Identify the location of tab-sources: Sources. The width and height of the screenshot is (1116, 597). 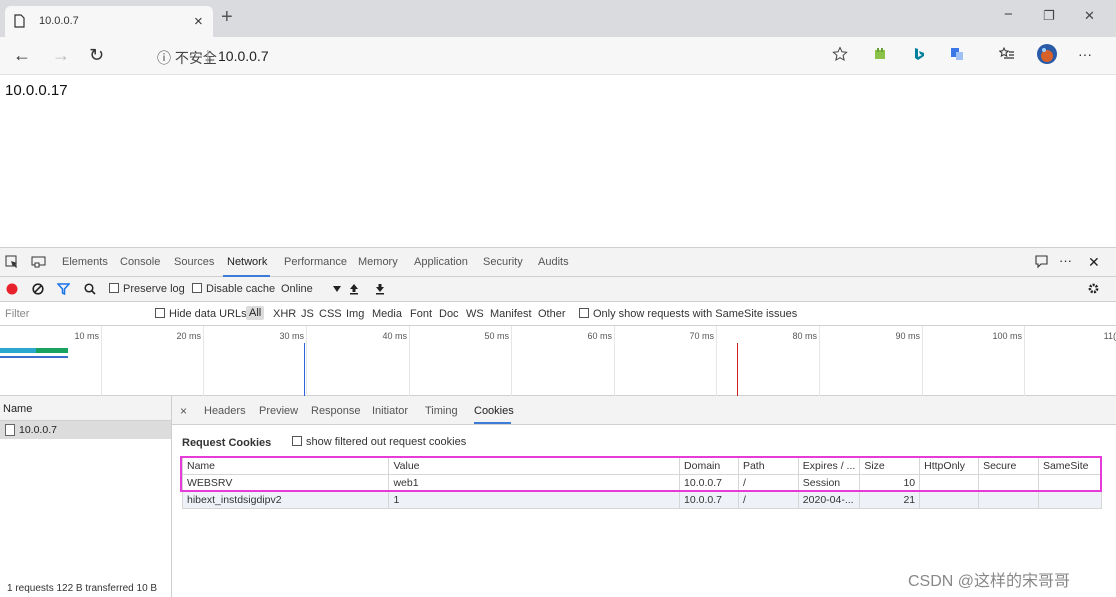
(194, 262).